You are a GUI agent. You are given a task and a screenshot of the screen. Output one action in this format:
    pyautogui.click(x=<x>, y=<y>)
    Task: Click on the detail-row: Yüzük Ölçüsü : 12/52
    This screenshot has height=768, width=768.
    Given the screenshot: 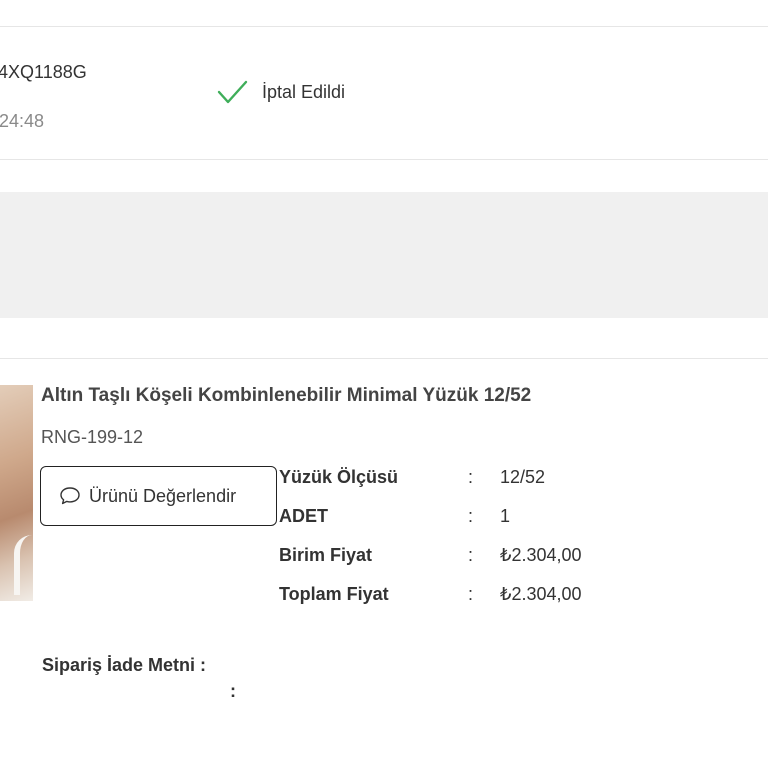 What is the action you would take?
    pyautogui.click(x=449, y=482)
    